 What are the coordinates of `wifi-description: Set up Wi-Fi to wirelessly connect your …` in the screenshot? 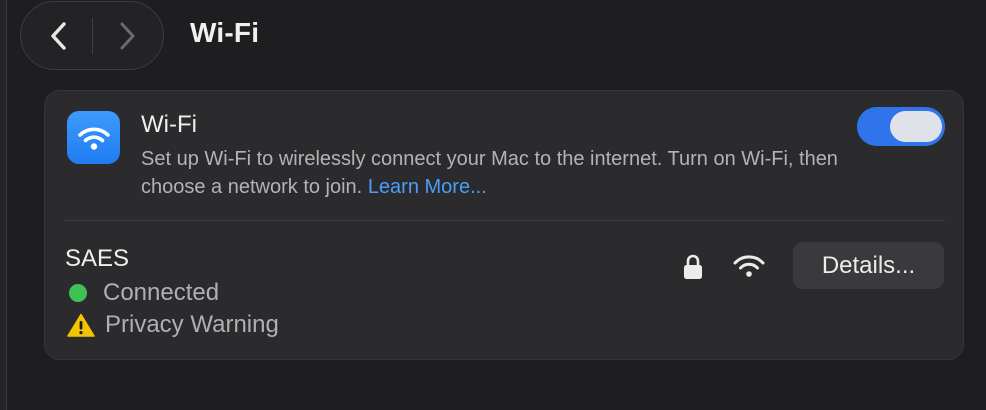 It's located at (491, 173).